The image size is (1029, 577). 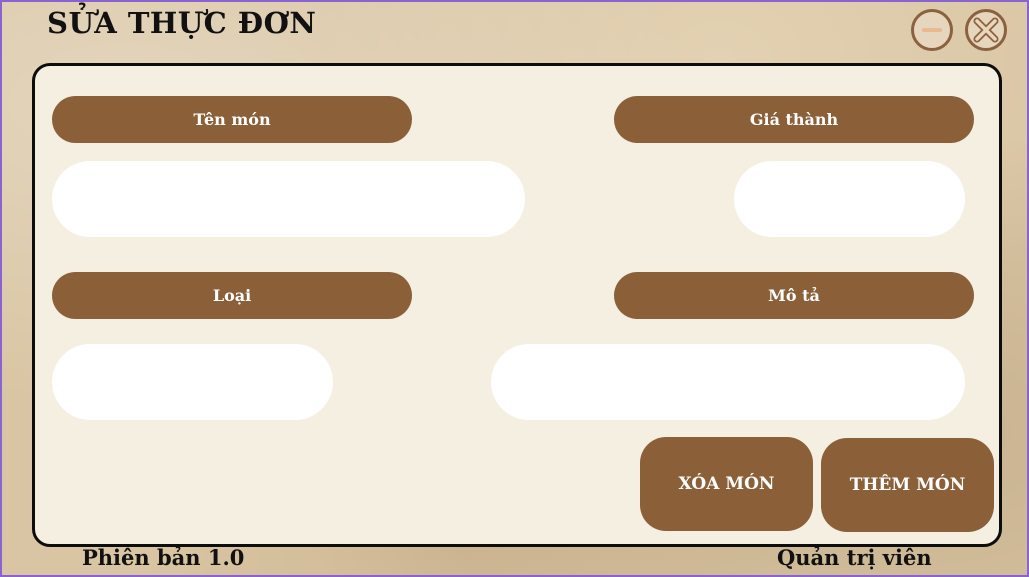 What do you see at coordinates (728, 382) in the screenshot?
I see `description-input` at bounding box center [728, 382].